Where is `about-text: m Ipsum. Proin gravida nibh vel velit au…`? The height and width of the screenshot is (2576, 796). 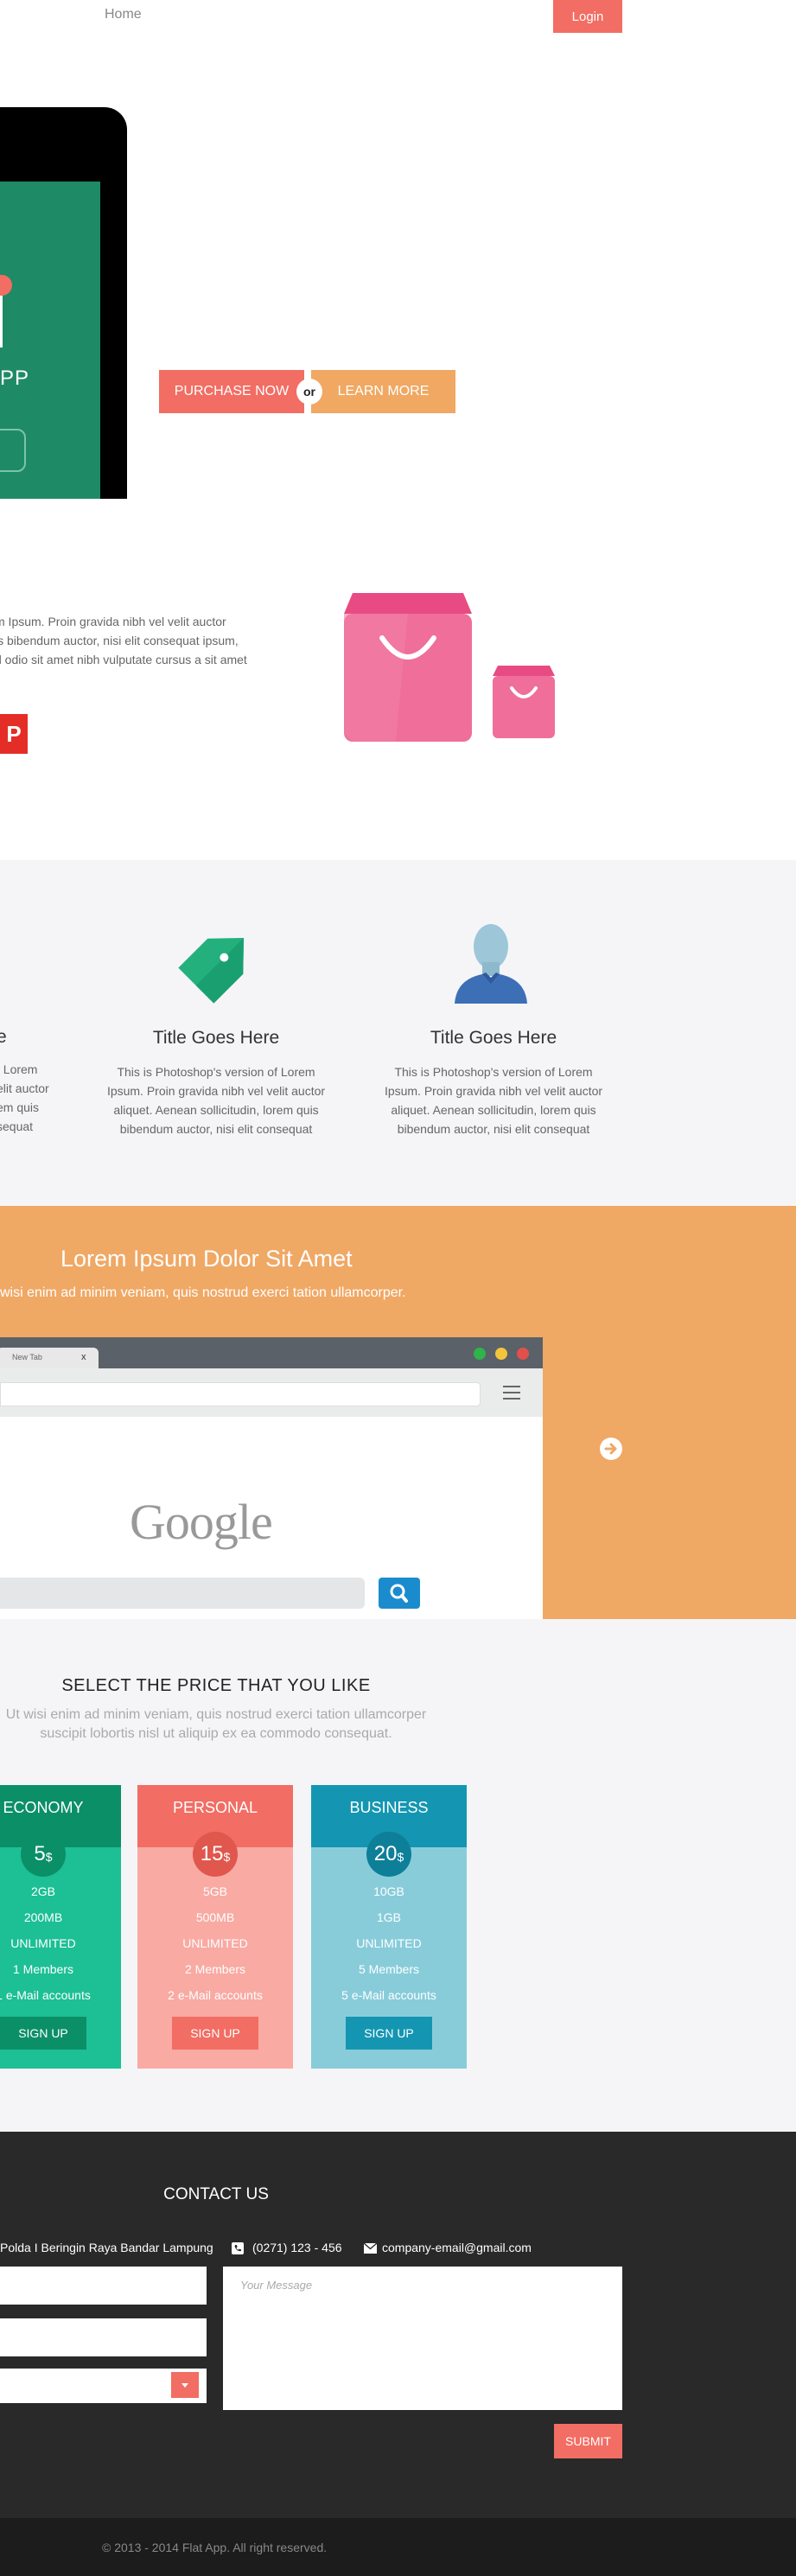
about-text: m Ipsum. Proin gravida nibh vel velit au… is located at coordinates (127, 650).